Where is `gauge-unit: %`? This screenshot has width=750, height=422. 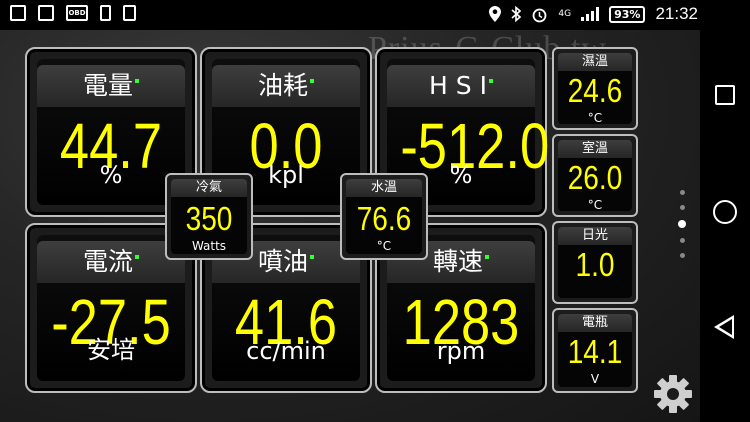
gauge-unit: % is located at coordinates (111, 175).